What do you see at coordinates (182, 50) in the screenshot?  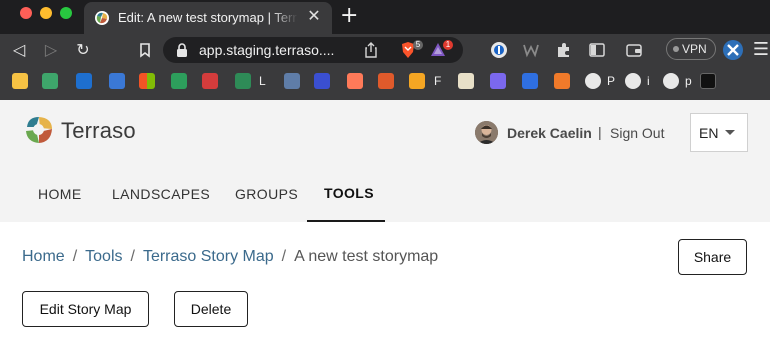 I see `lock-icon` at bounding box center [182, 50].